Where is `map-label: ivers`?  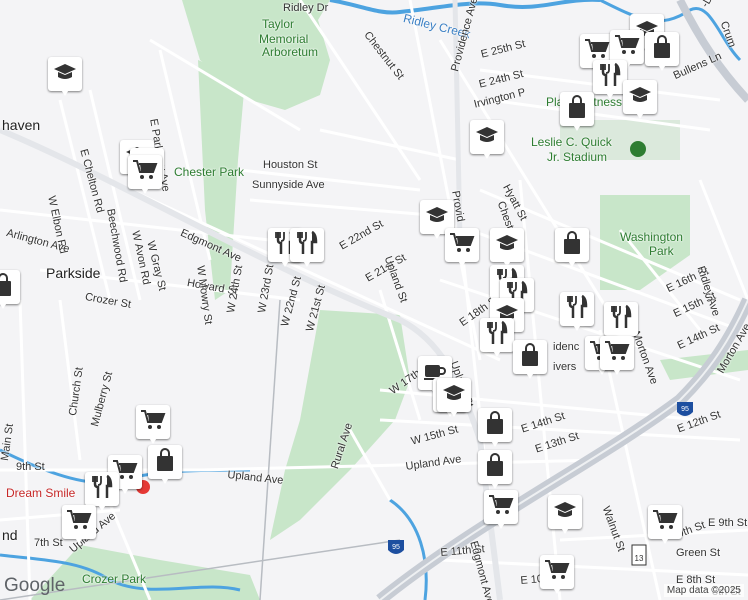 map-label: ivers is located at coordinates (565, 367).